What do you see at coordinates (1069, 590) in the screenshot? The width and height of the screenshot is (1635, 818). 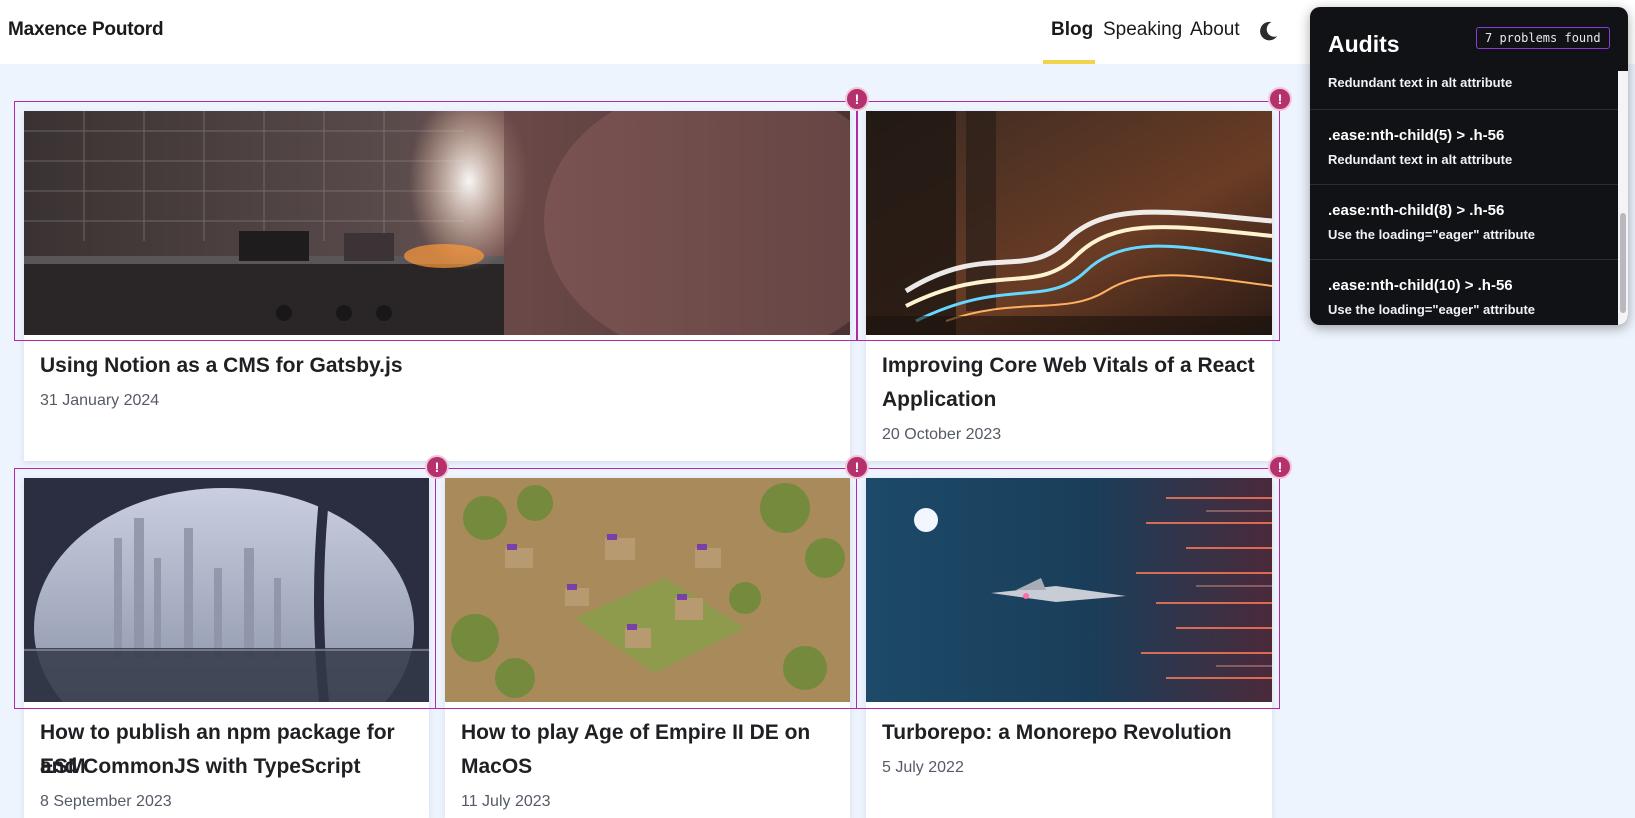 I see `post-image-jet-warp` at bounding box center [1069, 590].